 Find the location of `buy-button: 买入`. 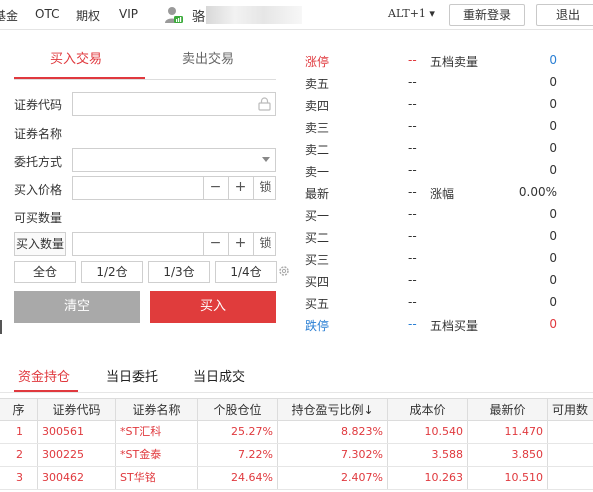

buy-button: 买入 is located at coordinates (213, 307).